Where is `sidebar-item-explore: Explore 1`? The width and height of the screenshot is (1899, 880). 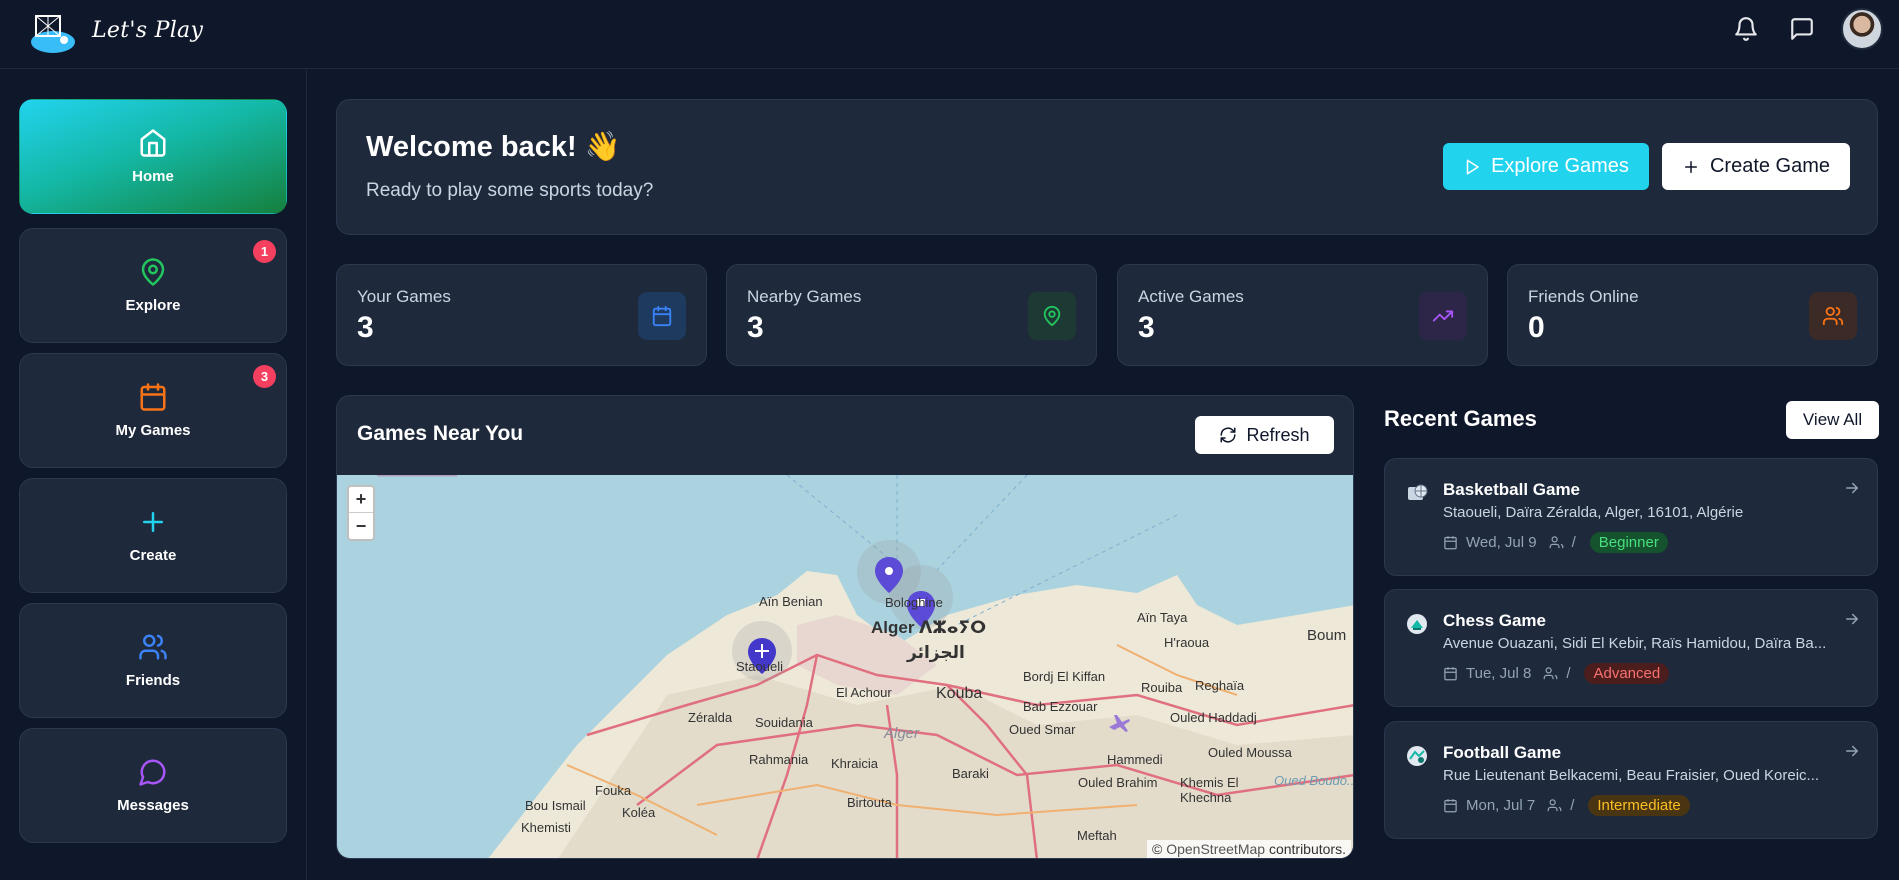
sidebar-item-explore: Explore 1 is located at coordinates (153, 285).